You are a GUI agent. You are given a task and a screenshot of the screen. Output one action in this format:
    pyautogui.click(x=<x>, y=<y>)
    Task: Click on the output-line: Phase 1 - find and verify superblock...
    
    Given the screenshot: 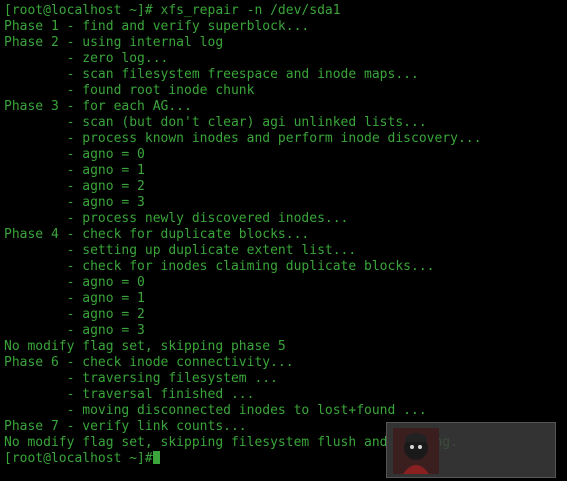 What is the action you would take?
    pyautogui.click(x=157, y=26)
    